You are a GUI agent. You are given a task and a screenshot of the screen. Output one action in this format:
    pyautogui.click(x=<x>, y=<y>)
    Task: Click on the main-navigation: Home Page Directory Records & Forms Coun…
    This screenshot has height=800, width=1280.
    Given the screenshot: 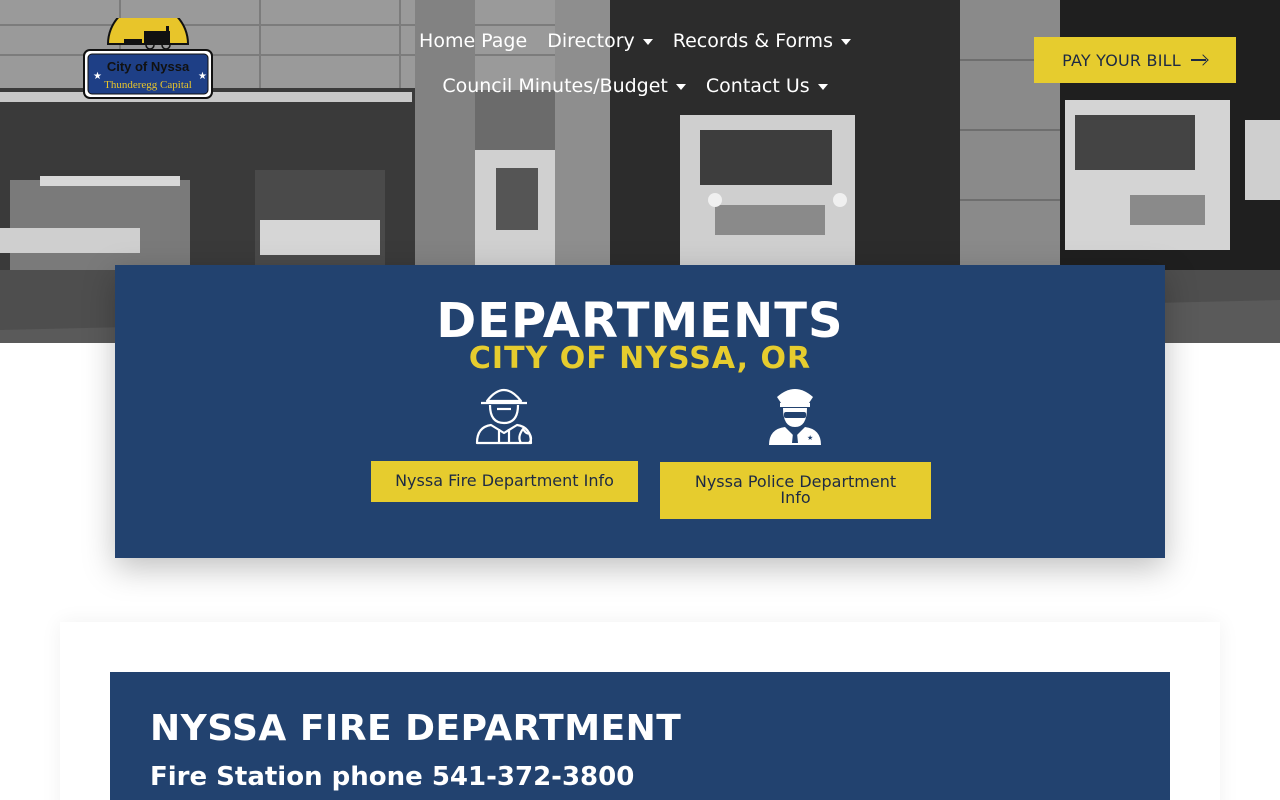 What is the action you would take?
    pyautogui.click(x=635, y=63)
    